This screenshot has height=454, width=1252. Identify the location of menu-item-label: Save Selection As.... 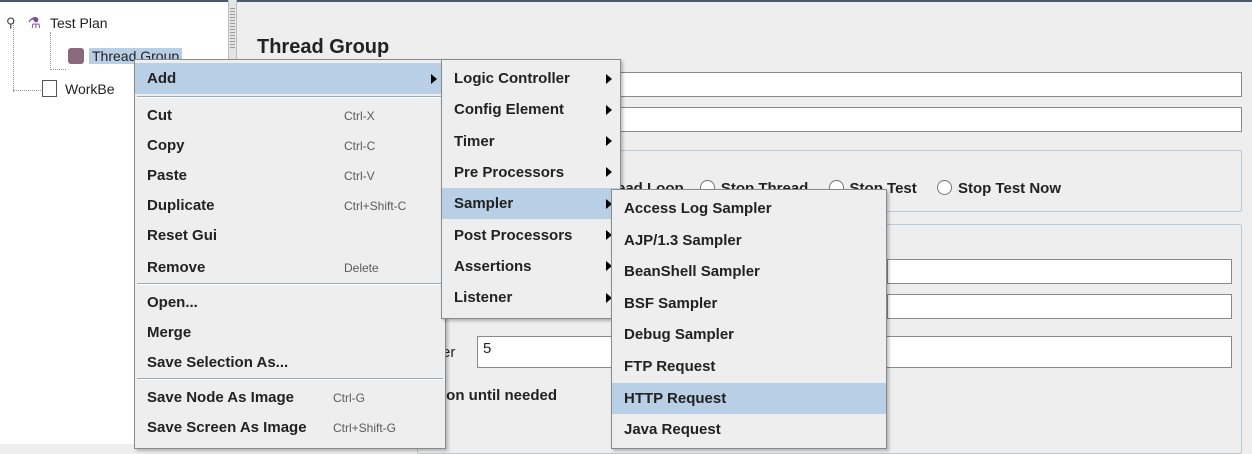
(218, 362).